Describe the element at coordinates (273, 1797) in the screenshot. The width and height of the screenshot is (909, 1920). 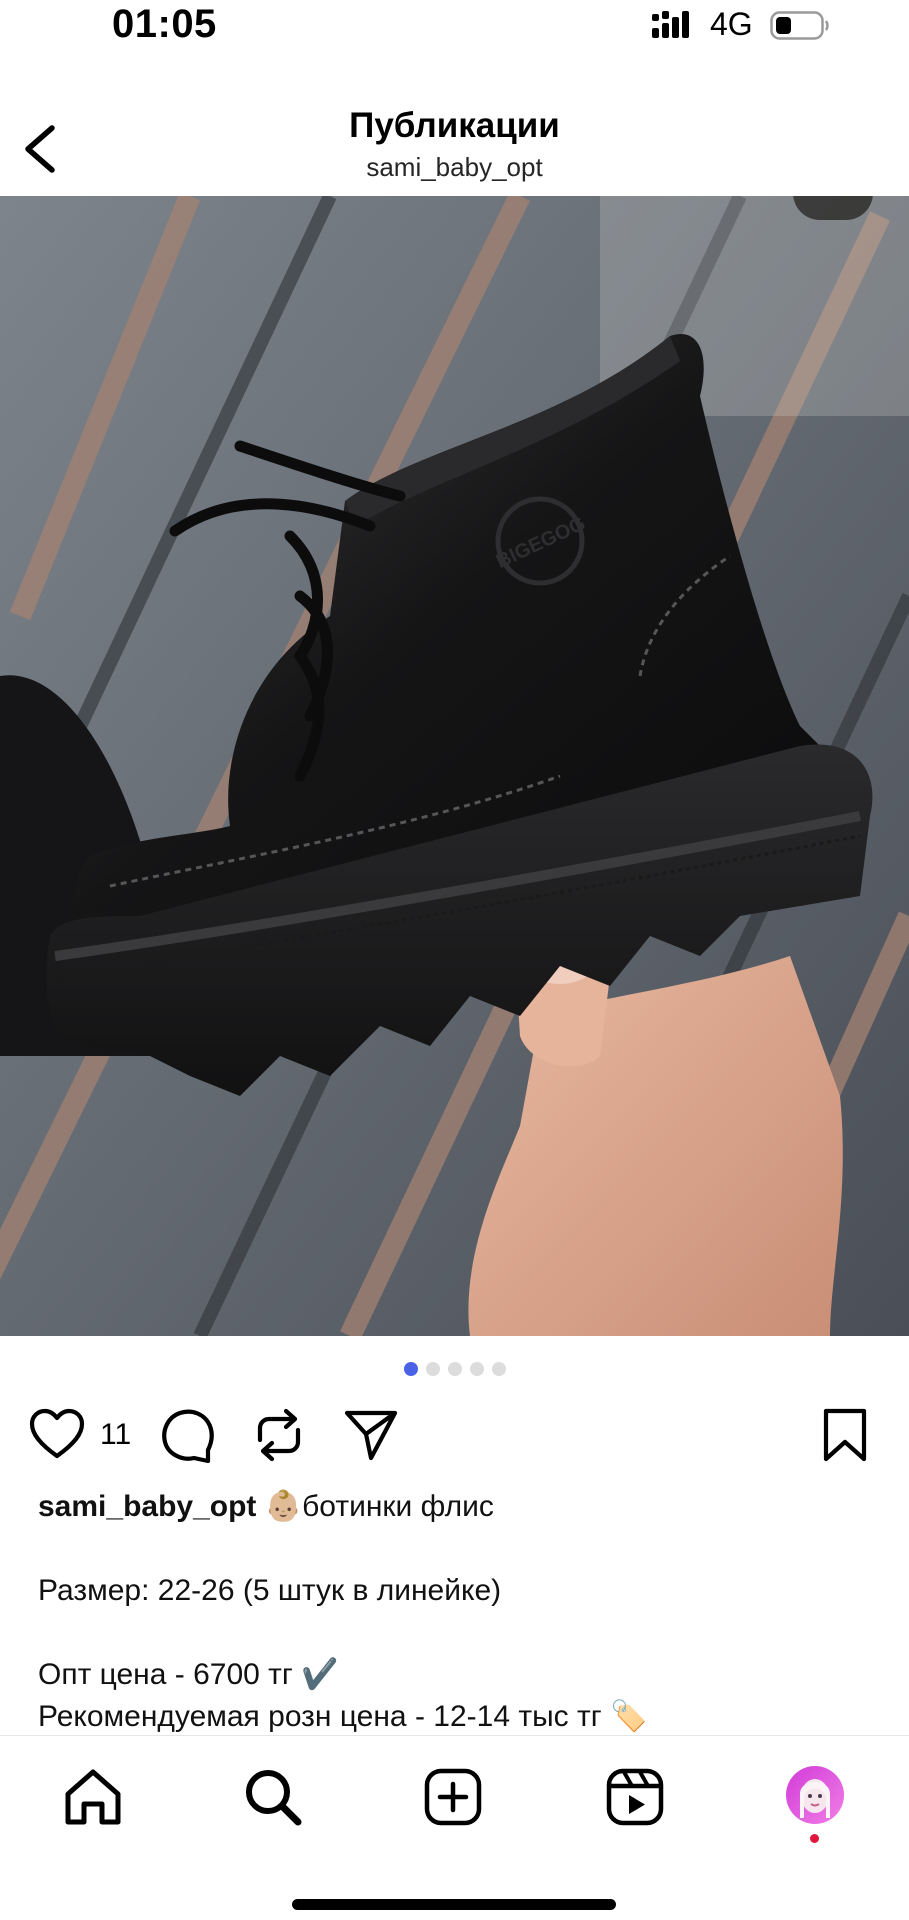
I see `search-icon` at that location.